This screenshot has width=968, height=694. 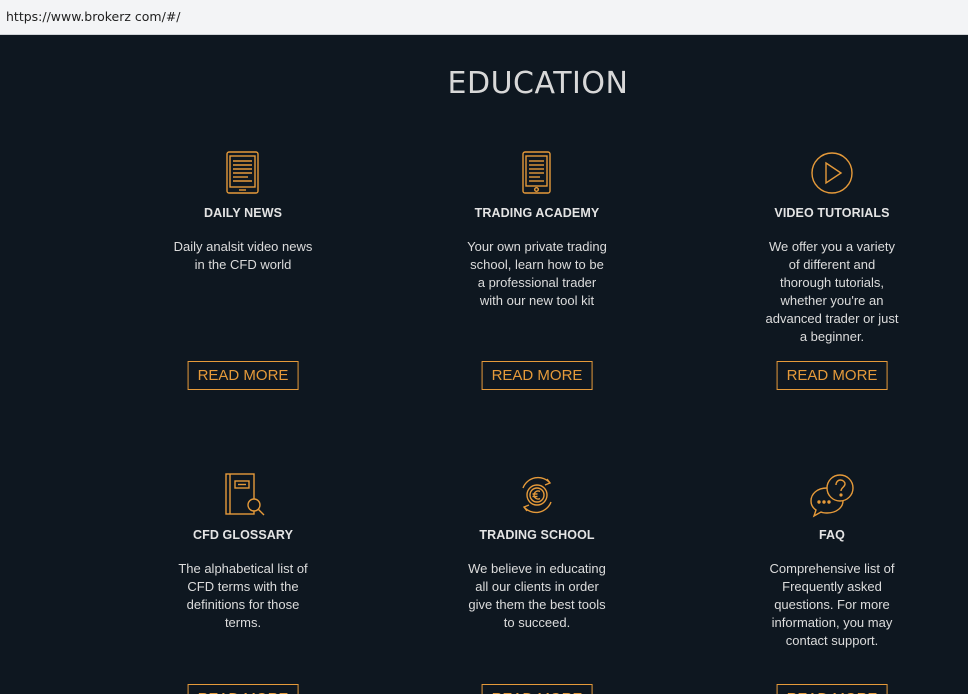 I want to click on euro-exchange-icon, so click(x=537, y=495).